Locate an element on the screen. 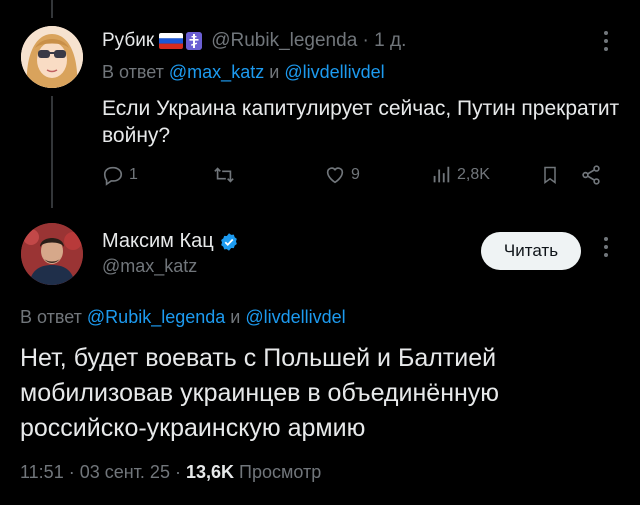 The image size is (640, 505). retweet-button is located at coordinates (226, 175).